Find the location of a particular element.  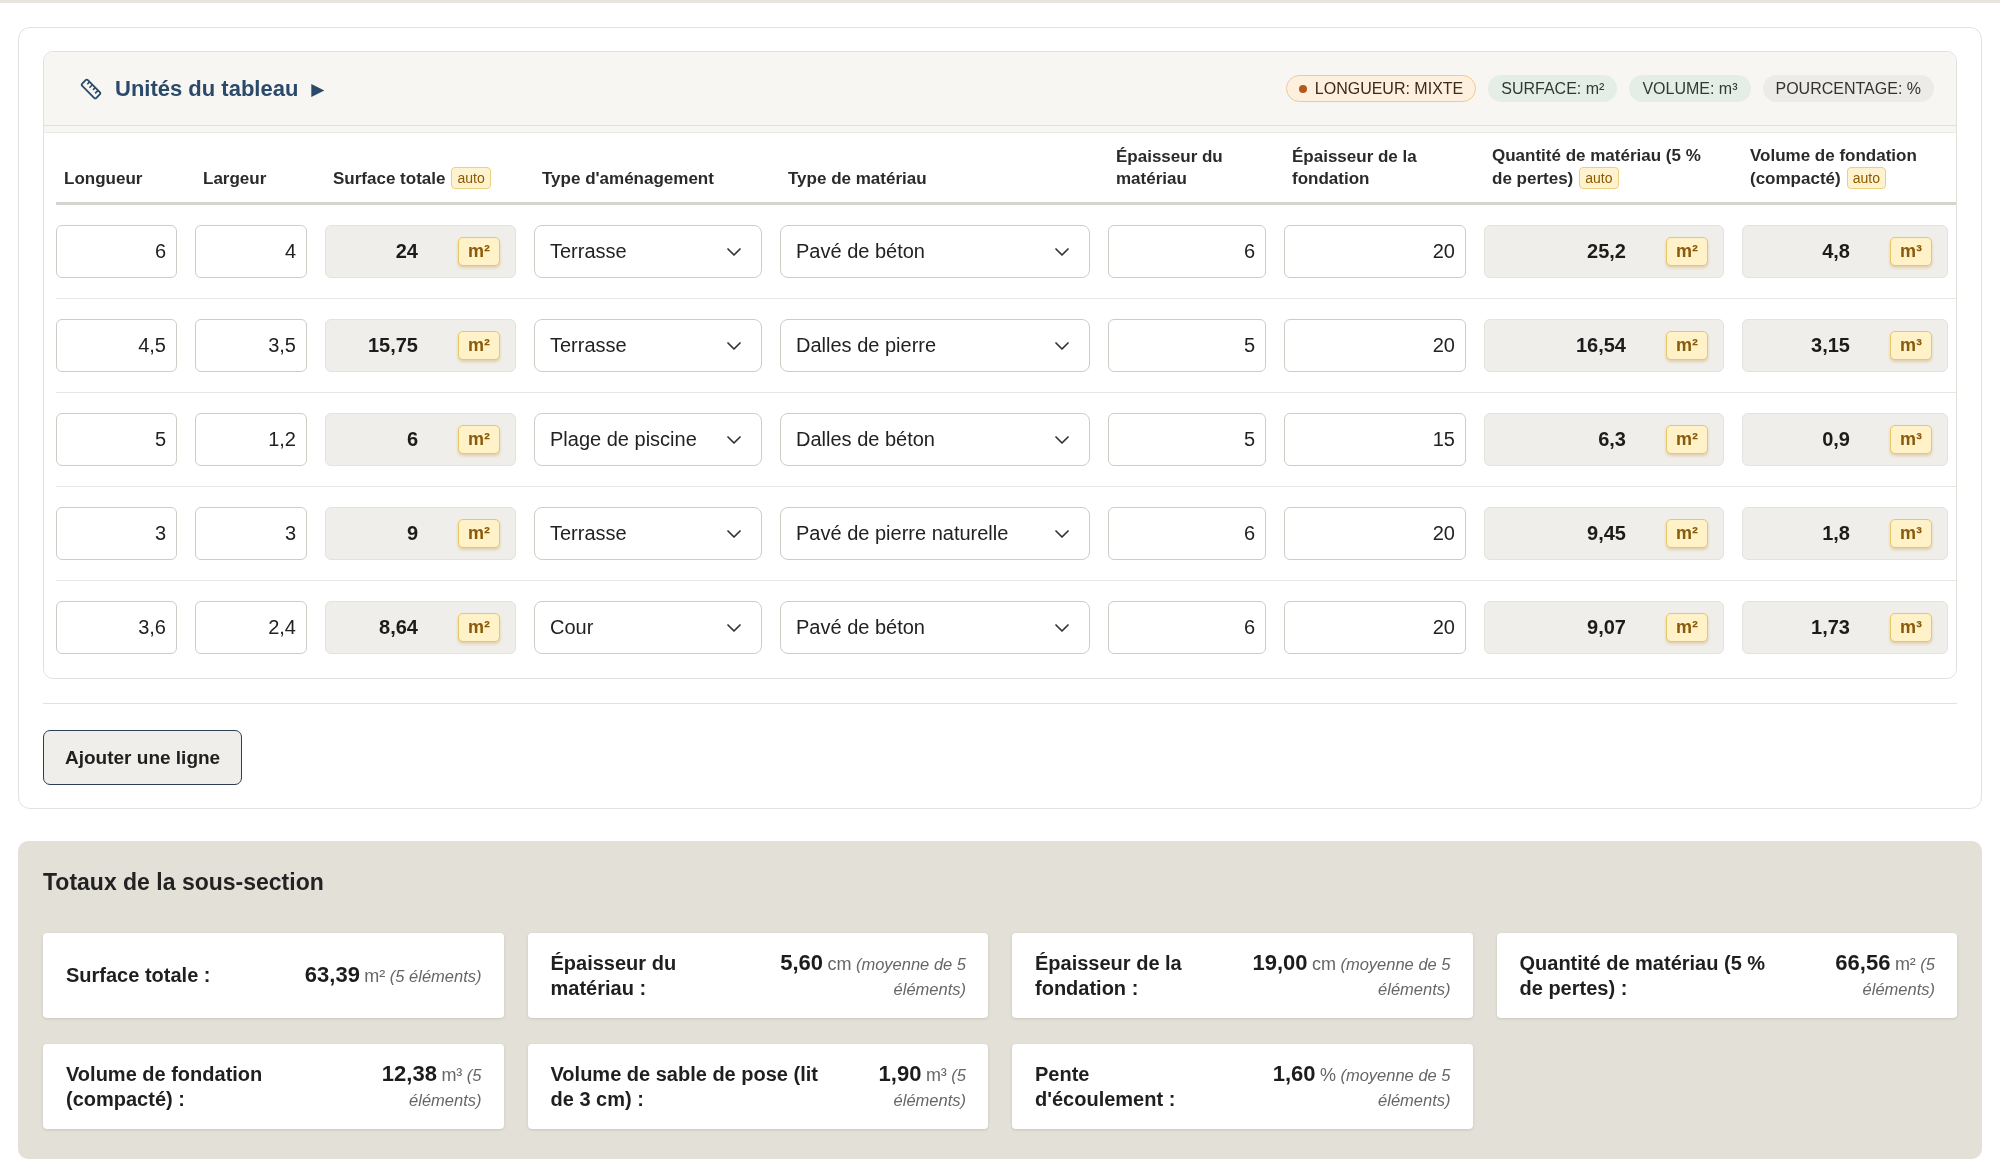

total-value: 66,56 m² (5 éléments) is located at coordinates (1884, 974).